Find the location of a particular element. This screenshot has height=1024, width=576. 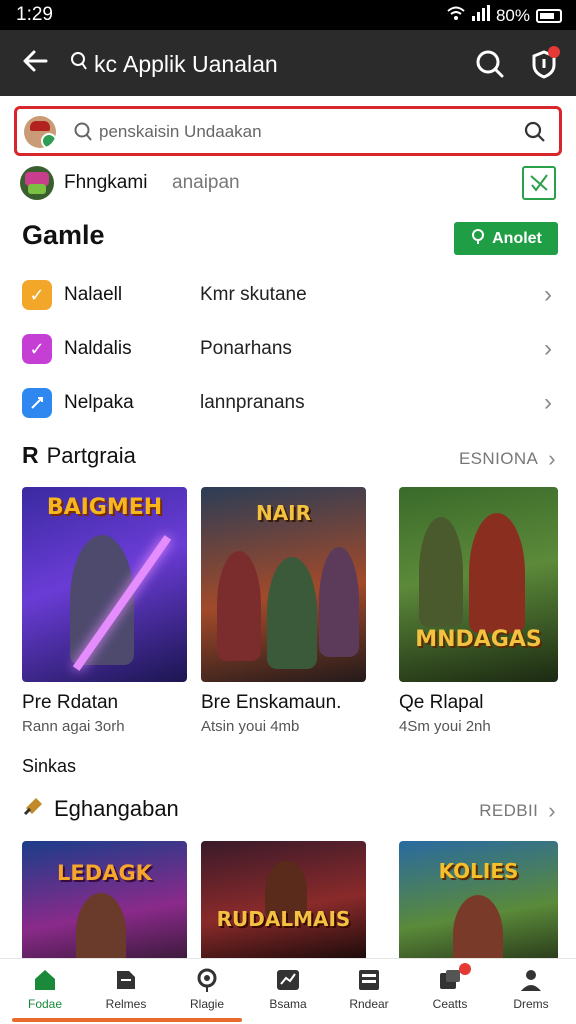

list-item: ✓ Nalaell Kmr skutane › is located at coordinates (289, 294).